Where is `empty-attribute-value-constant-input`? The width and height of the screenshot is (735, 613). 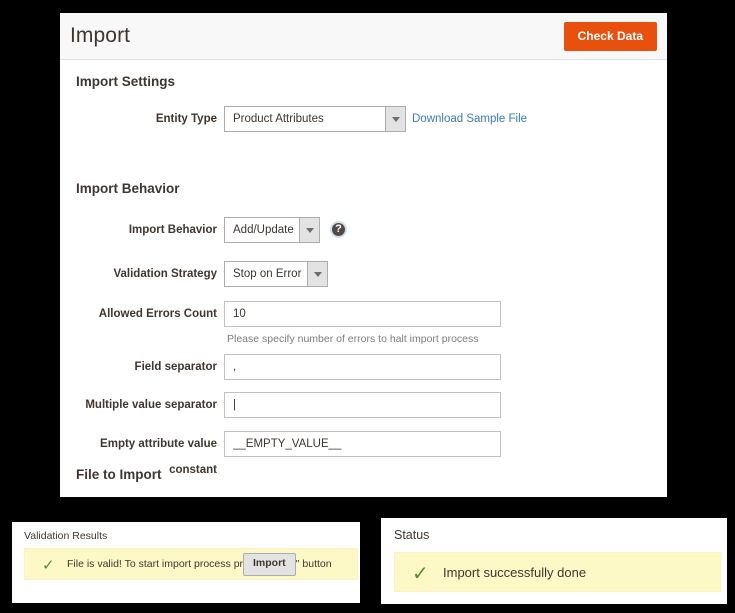
empty-attribute-value-constant-input is located at coordinates (362, 444).